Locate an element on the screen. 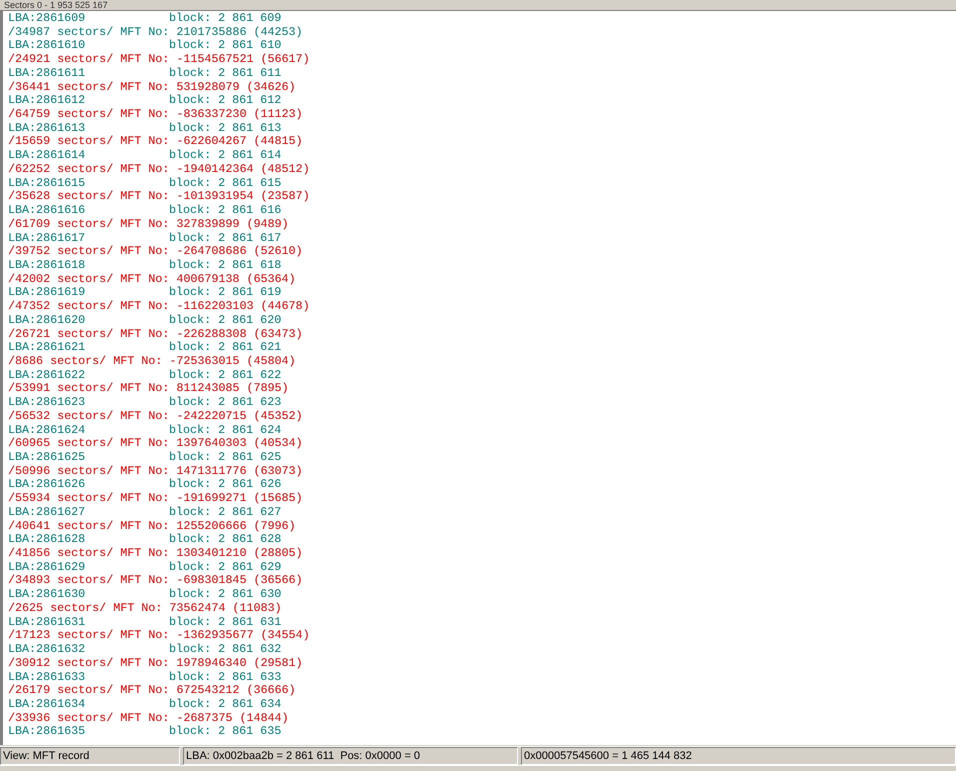 The width and height of the screenshot is (956, 771). block-value: block: 2 861 626 is located at coordinates (225, 485).